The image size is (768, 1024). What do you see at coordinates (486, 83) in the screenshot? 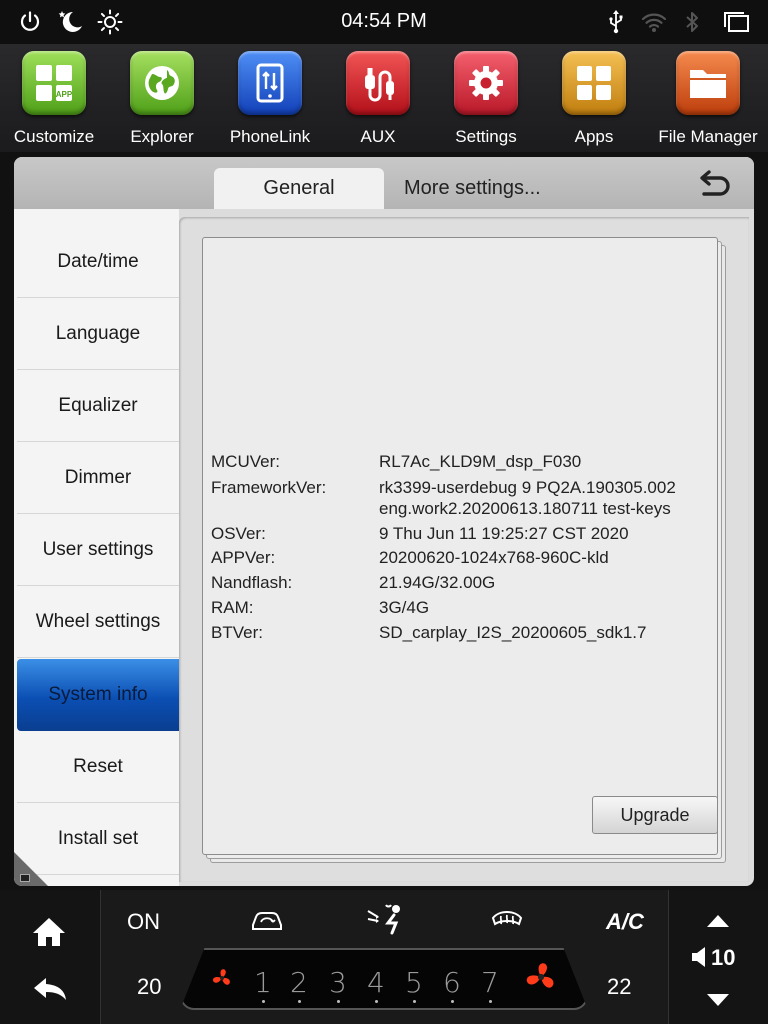
I see `gear-icon` at bounding box center [486, 83].